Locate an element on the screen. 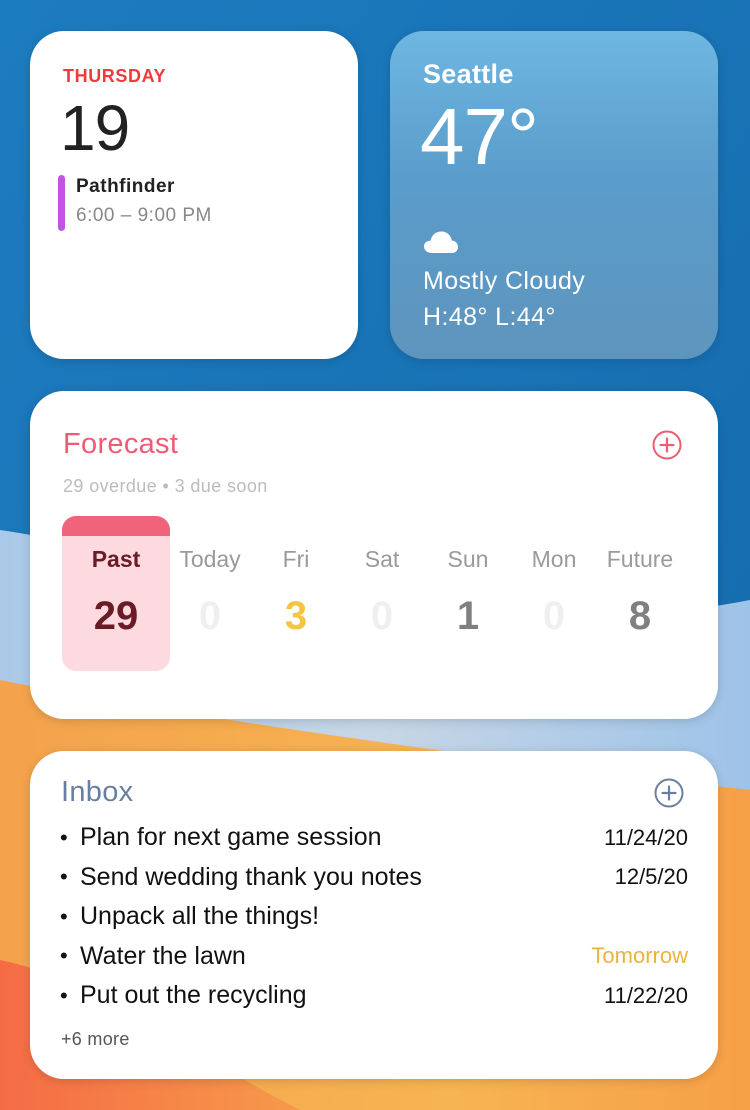  event-title: Pathfinder is located at coordinates (125, 187).